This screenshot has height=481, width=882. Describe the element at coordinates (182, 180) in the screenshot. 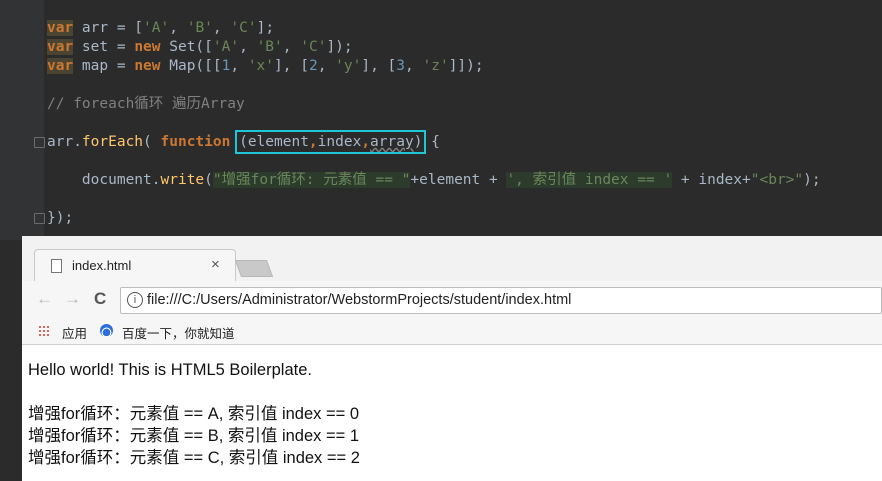

I see `method-name: write` at that location.